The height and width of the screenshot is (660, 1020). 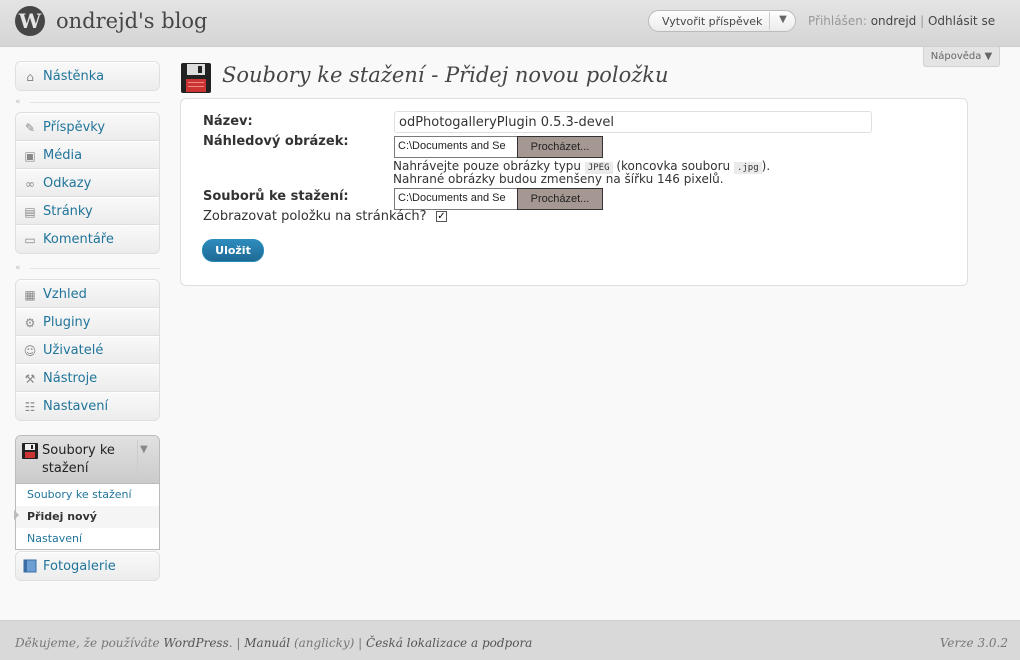 I want to click on wordpress-link: WordPress, so click(x=195, y=643).